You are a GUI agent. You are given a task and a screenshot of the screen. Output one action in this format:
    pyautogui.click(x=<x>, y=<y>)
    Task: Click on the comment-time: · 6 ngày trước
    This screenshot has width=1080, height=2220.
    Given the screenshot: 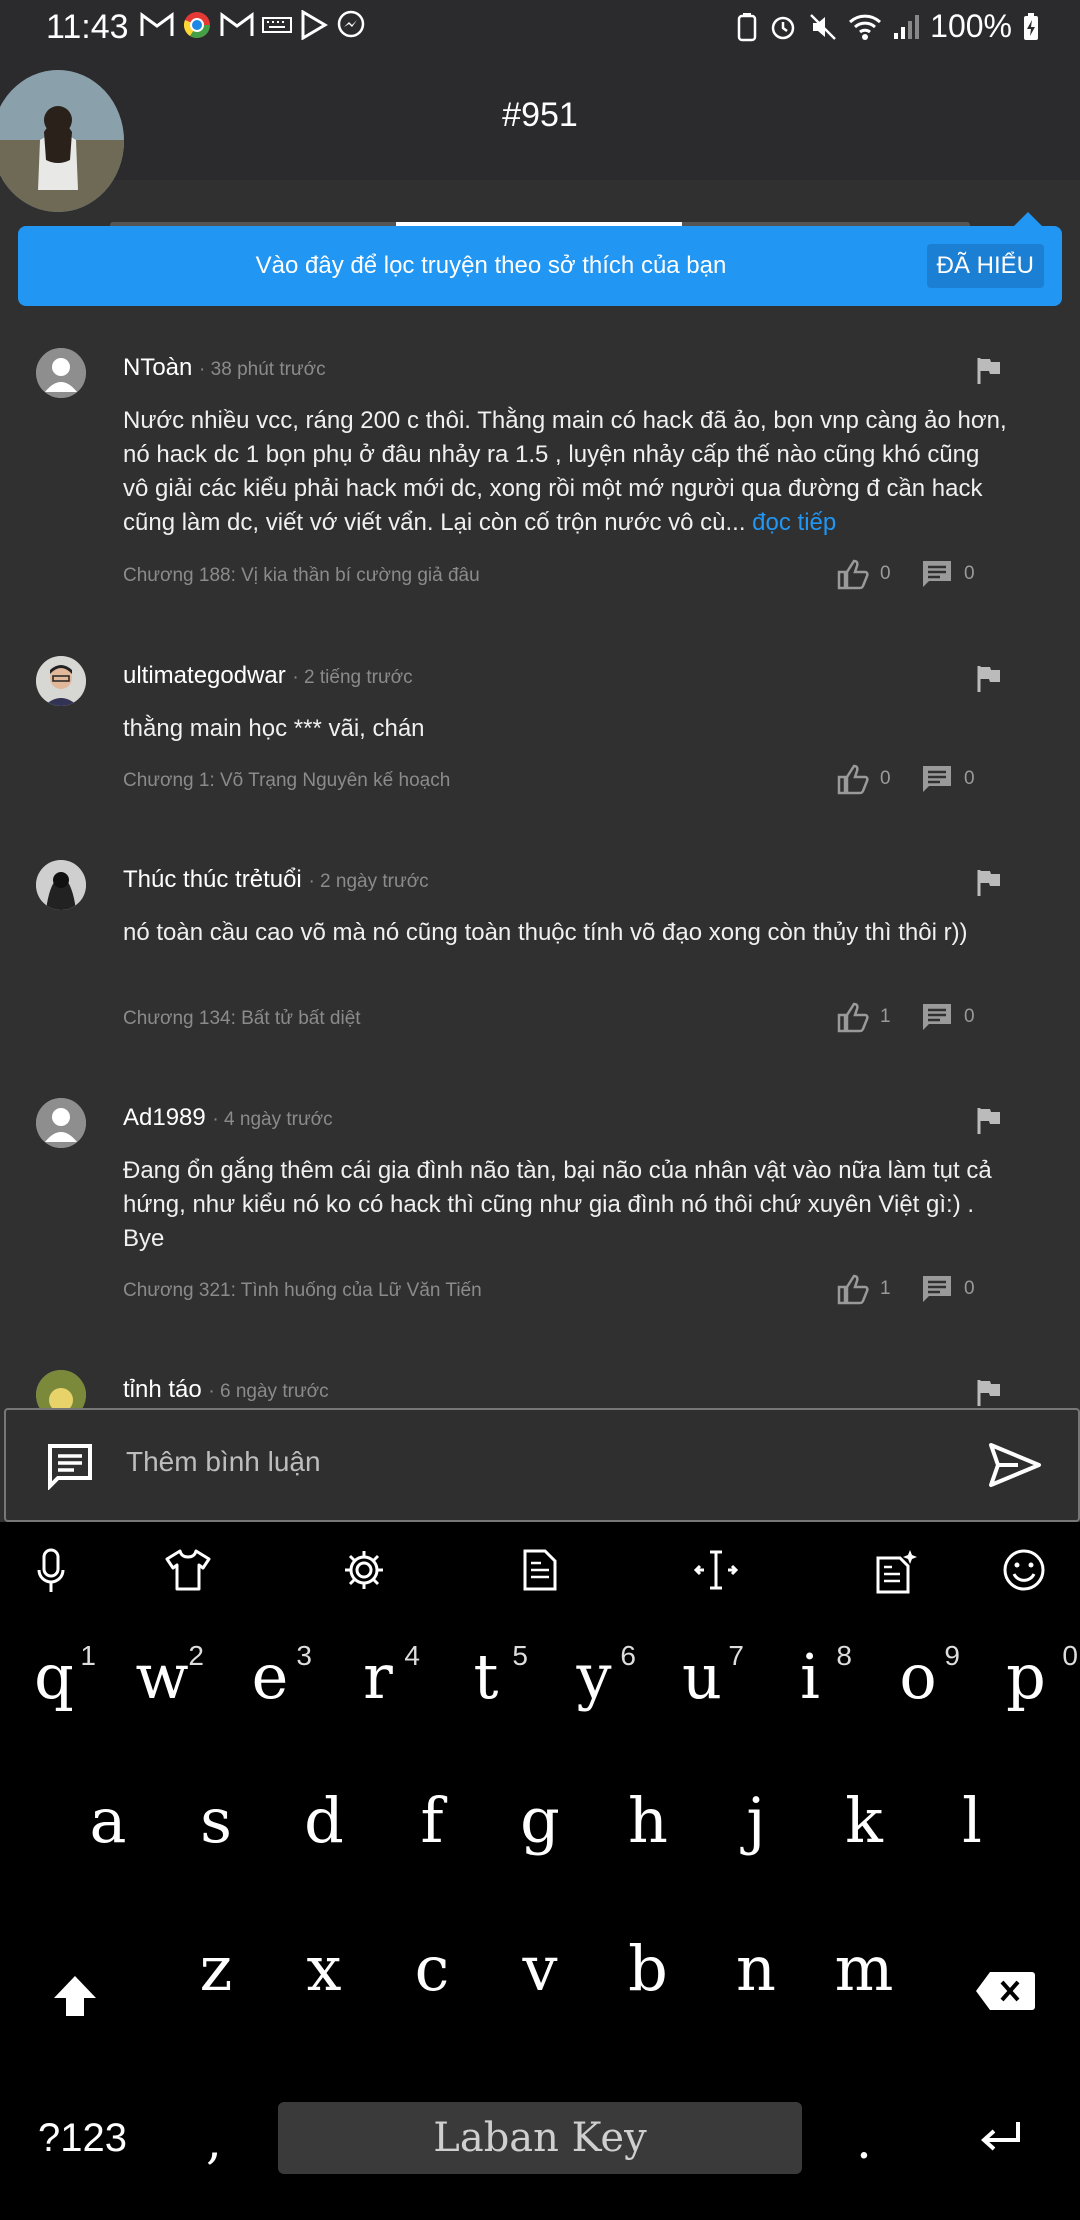 What is the action you would take?
    pyautogui.click(x=268, y=1391)
    